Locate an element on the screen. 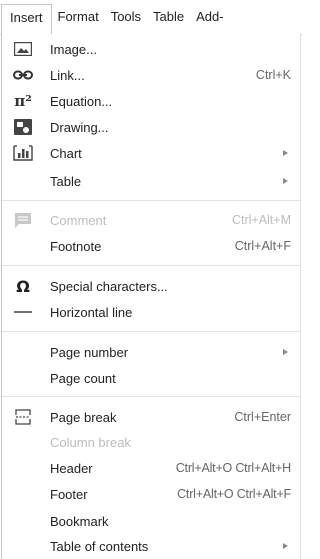 The image size is (320, 559). comment-icon is located at coordinates (23, 220).